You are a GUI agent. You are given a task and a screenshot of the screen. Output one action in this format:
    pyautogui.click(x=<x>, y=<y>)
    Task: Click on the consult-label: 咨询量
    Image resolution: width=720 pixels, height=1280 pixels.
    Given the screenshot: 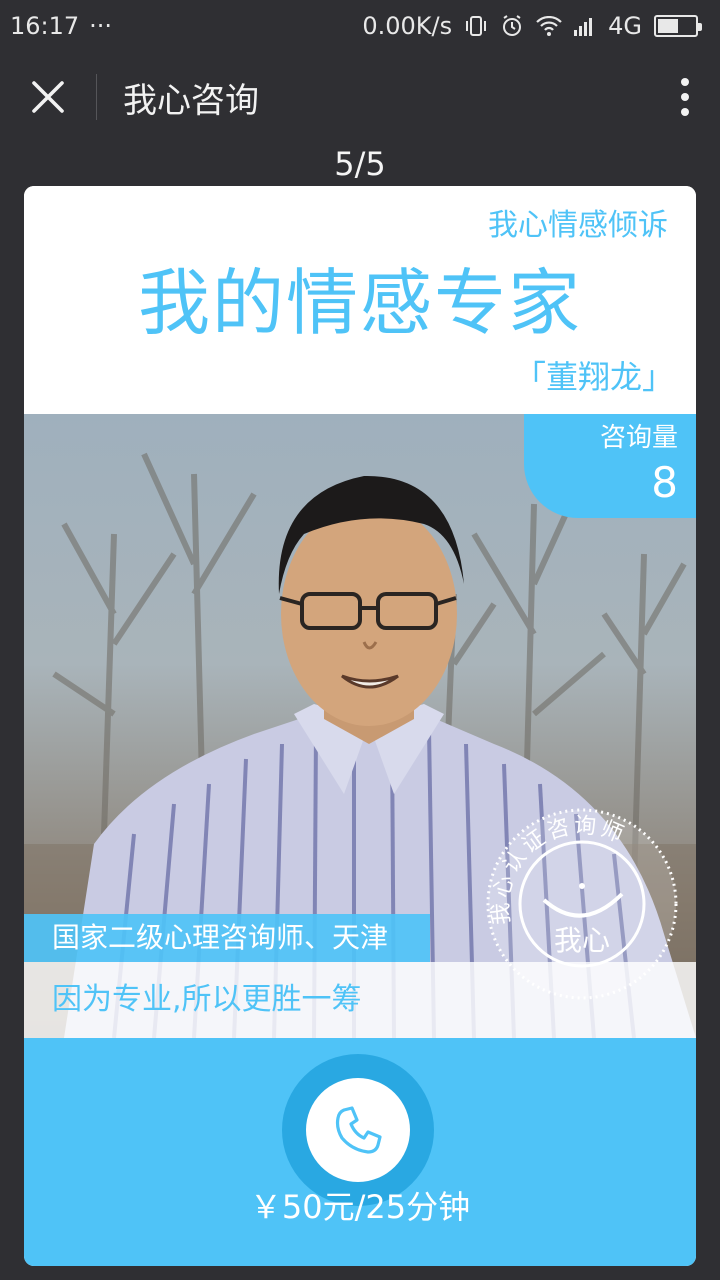 What is the action you would take?
    pyautogui.click(x=638, y=438)
    